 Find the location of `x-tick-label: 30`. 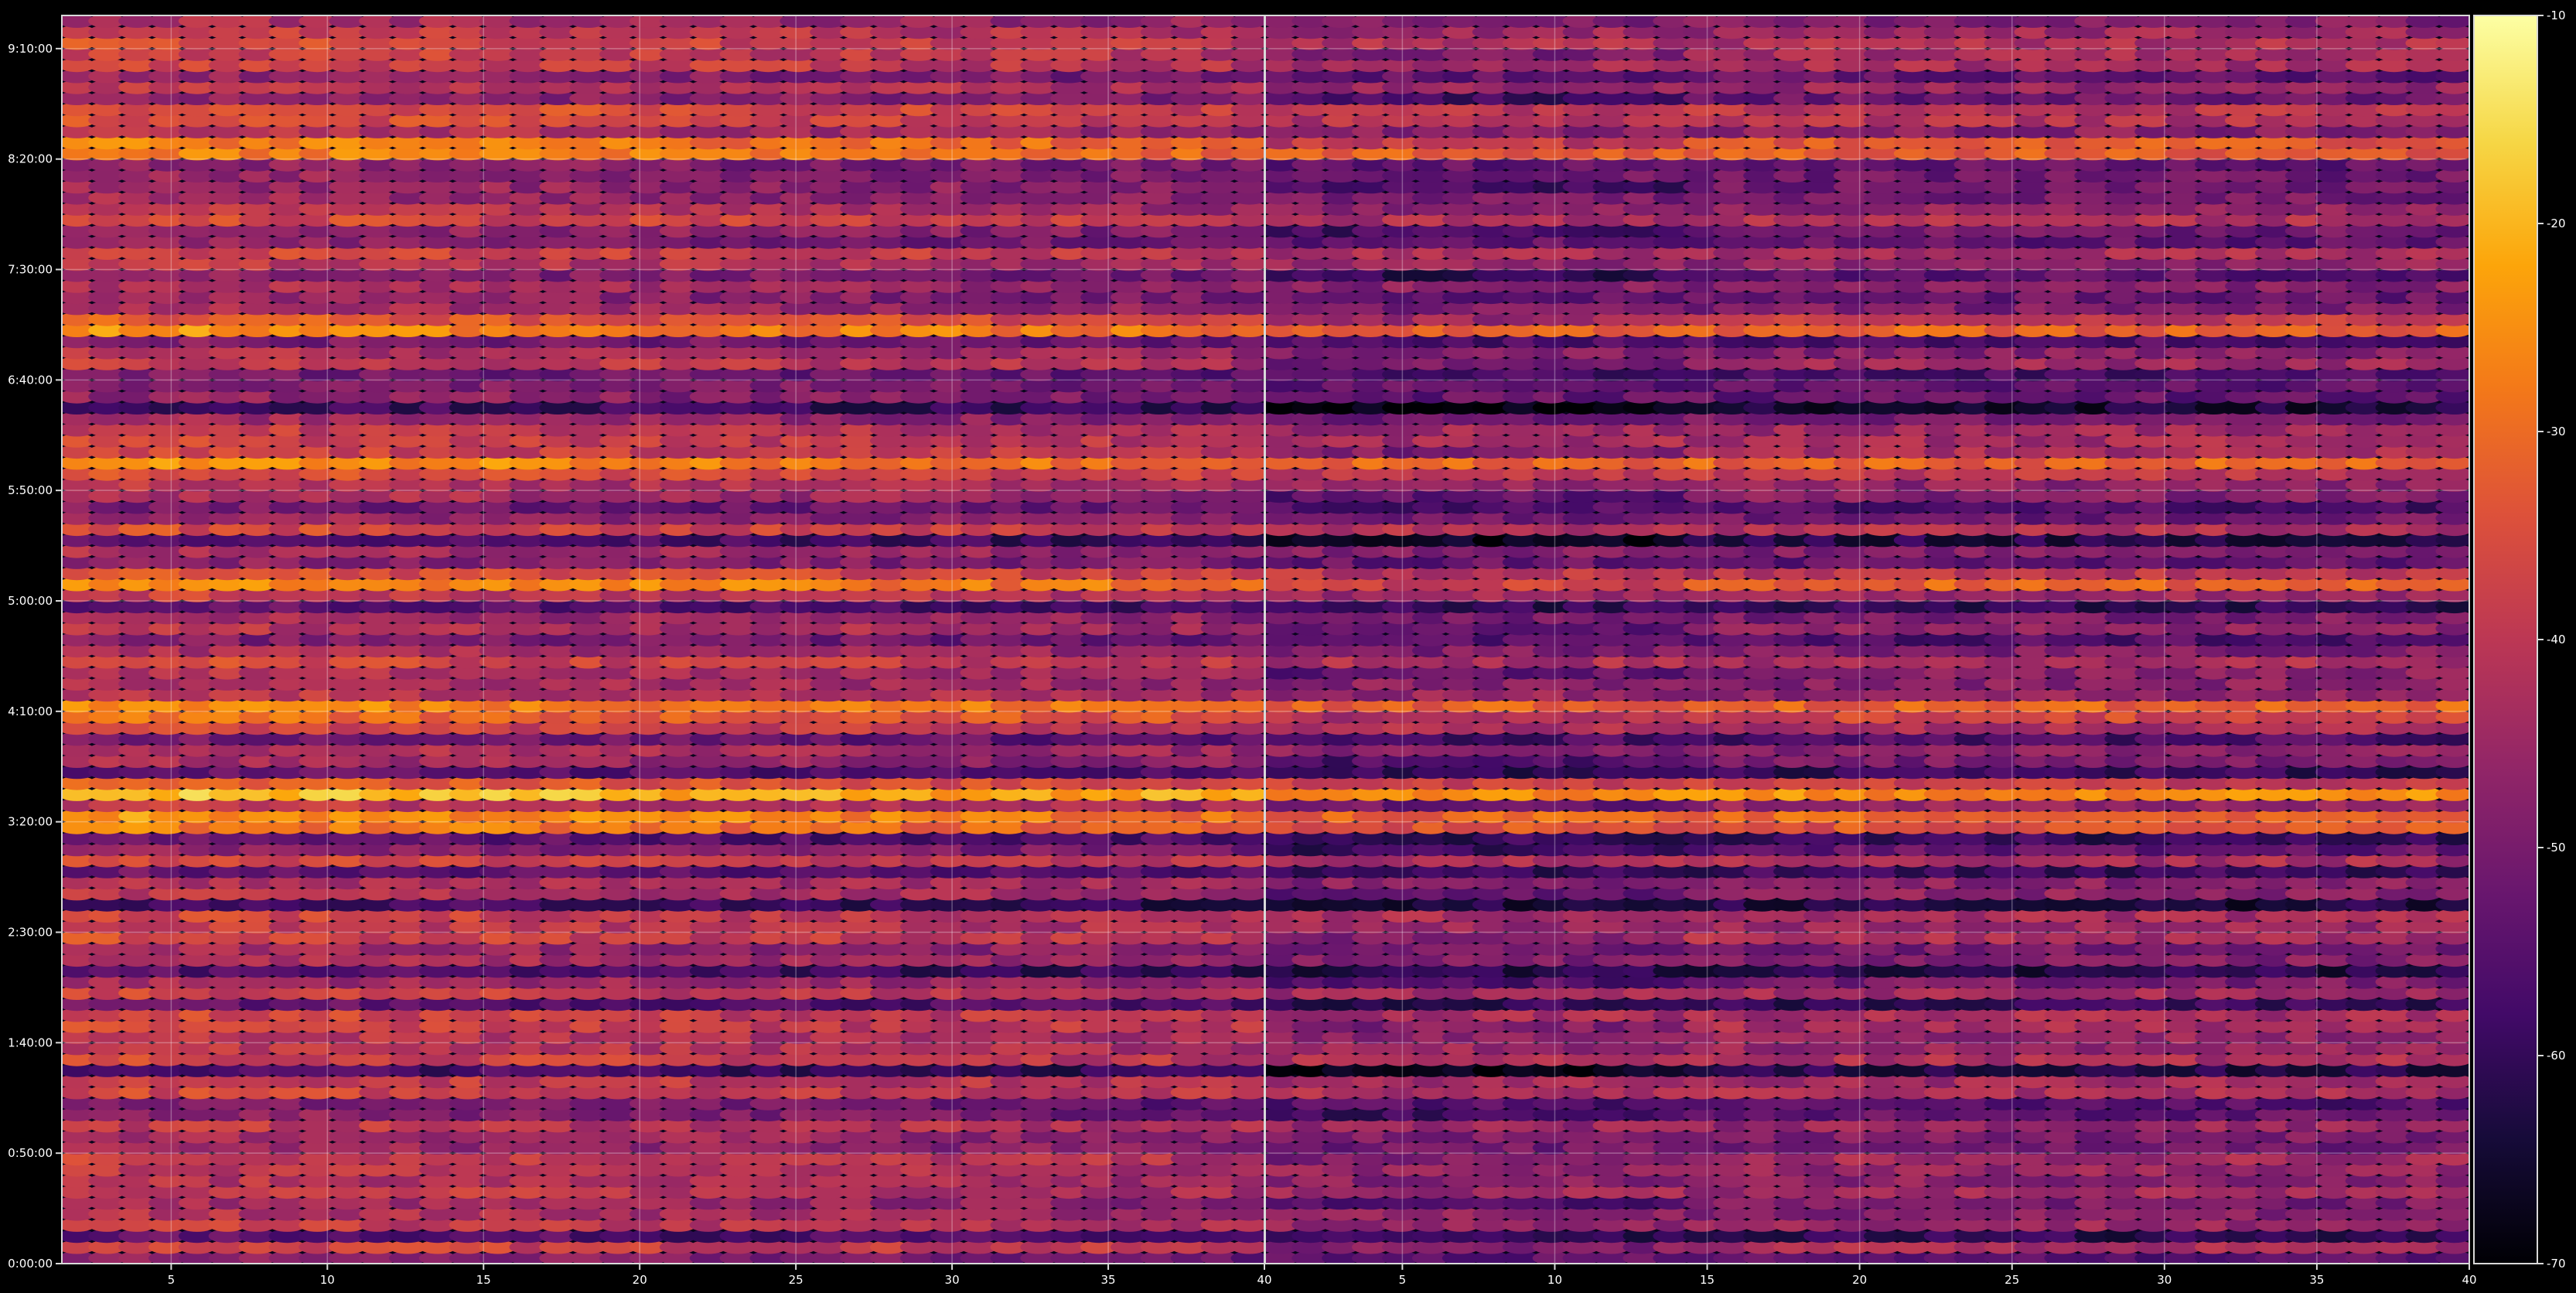

x-tick-label: 30 is located at coordinates (953, 1280).